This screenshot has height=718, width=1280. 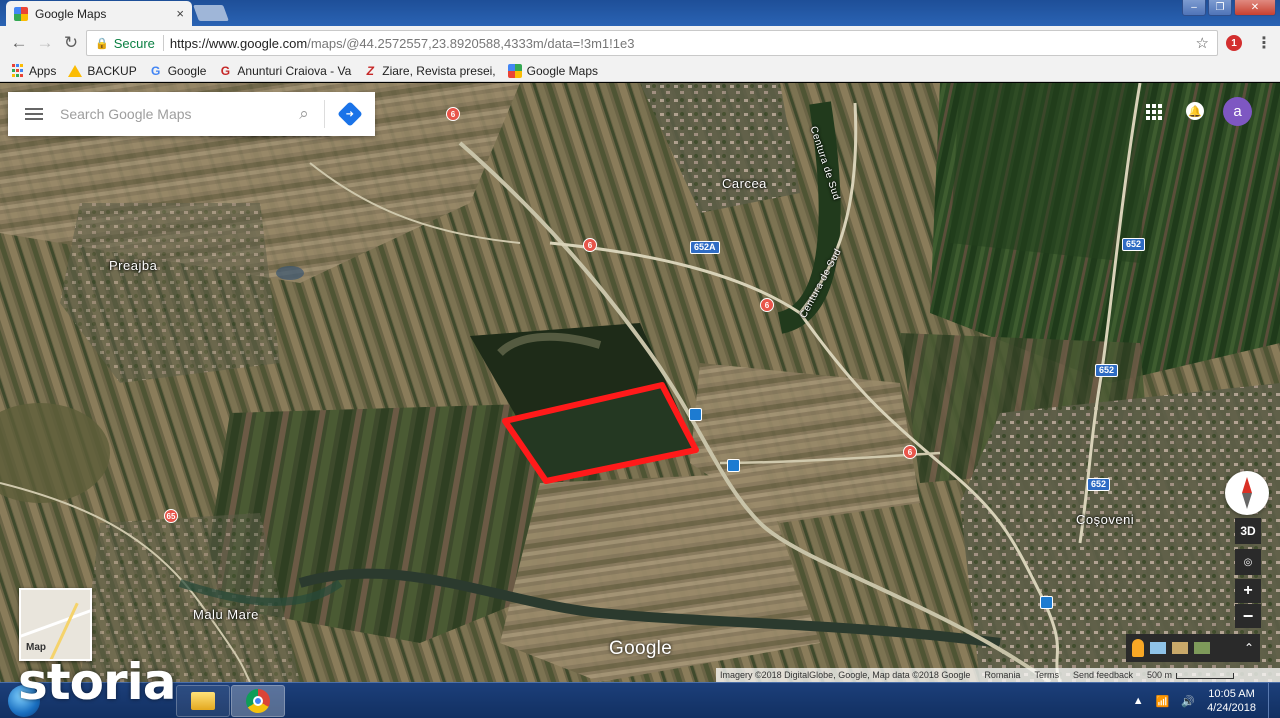 I want to click on tab-close-icon: ×, so click(x=180, y=13).